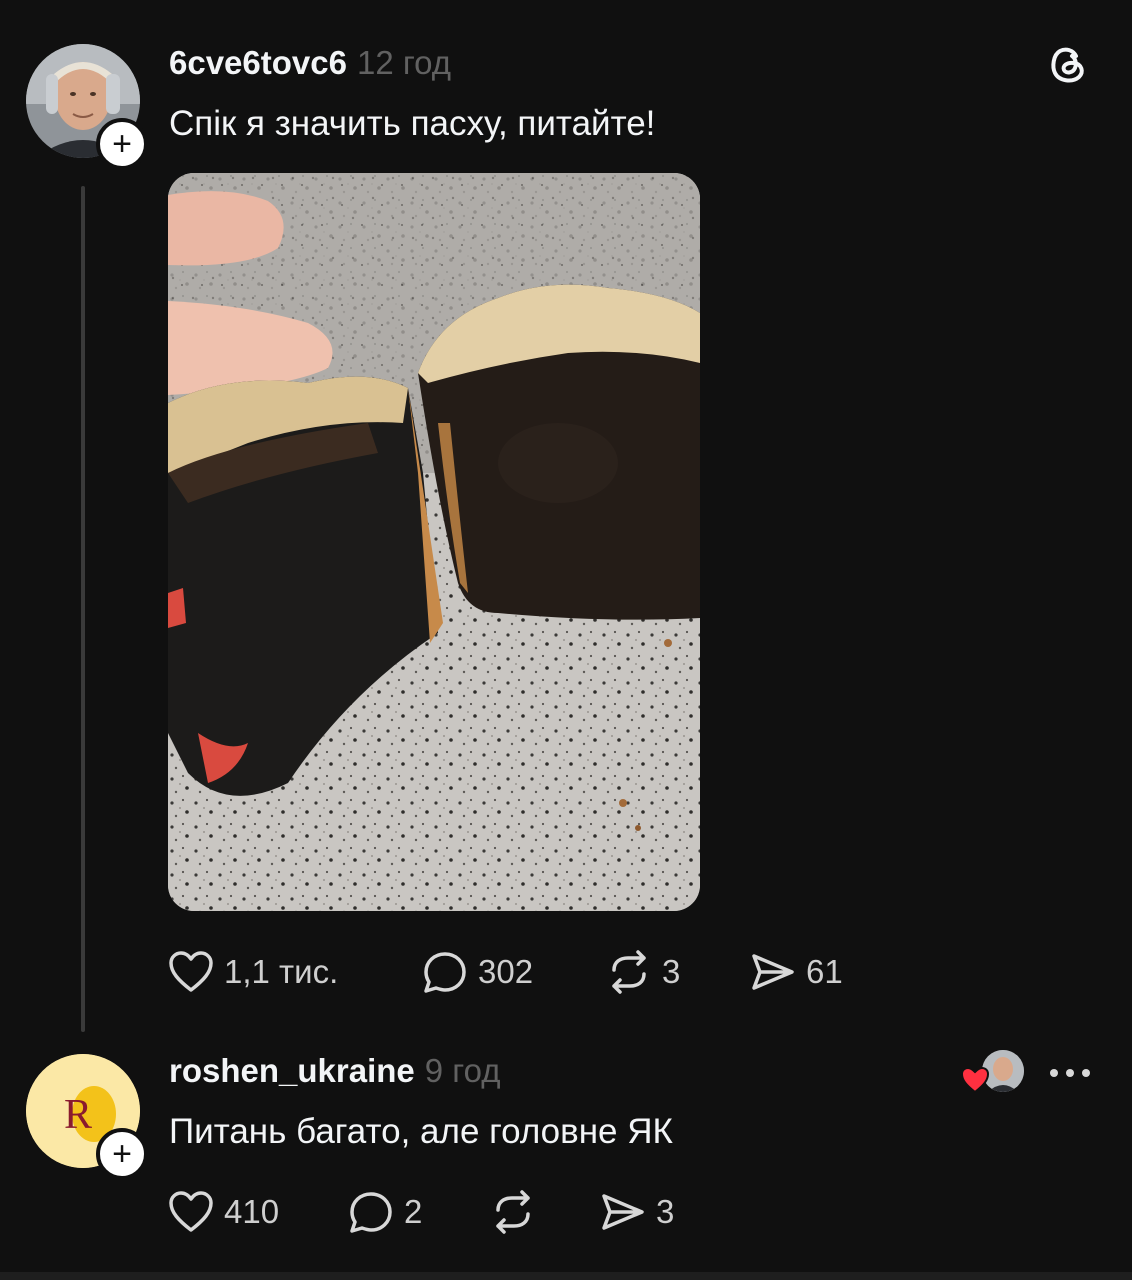  What do you see at coordinates (292, 1071) in the screenshot?
I see `reply-username: roshen_ukraine` at bounding box center [292, 1071].